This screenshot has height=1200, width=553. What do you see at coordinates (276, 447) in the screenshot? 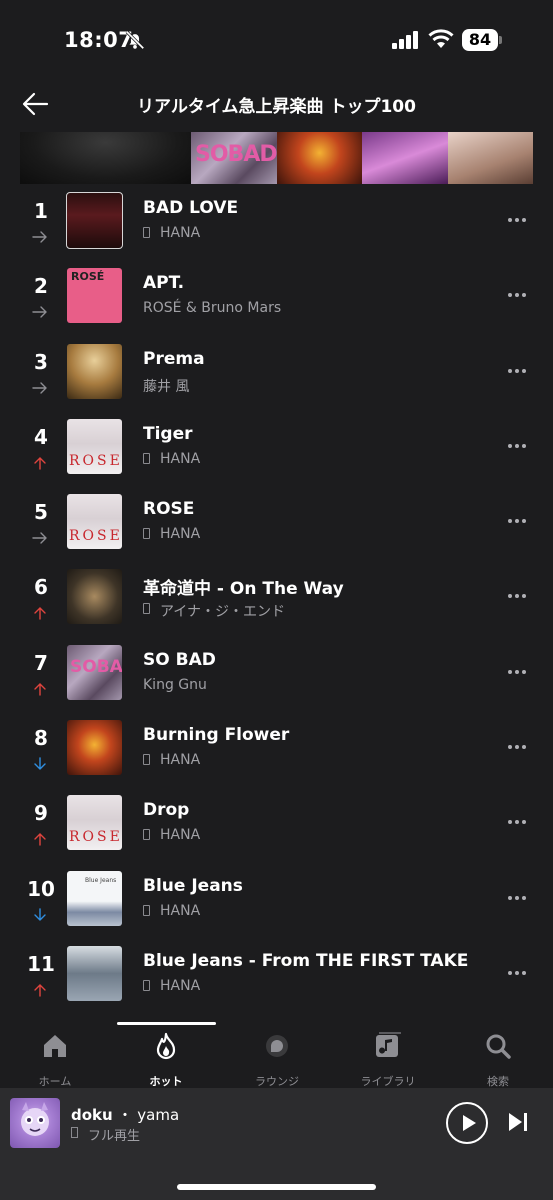
I see `song-row: 4 ROSE Tiger HANA` at bounding box center [276, 447].